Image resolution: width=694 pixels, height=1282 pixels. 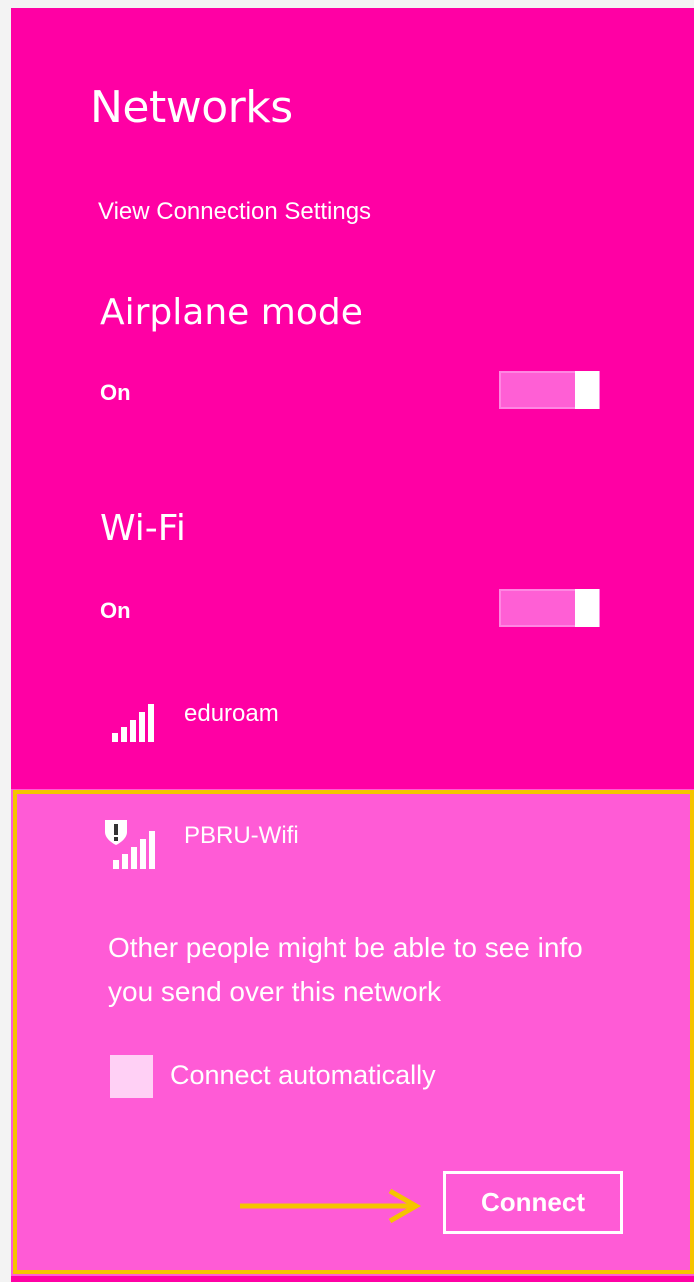 What do you see at coordinates (331, 1206) in the screenshot?
I see `arrow-right-icon` at bounding box center [331, 1206].